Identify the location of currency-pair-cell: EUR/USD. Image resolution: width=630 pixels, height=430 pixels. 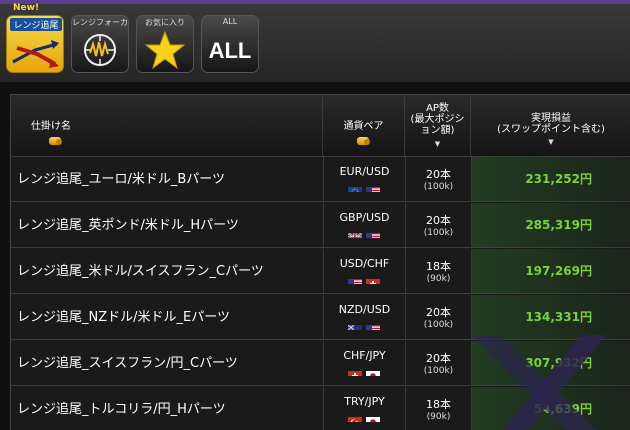
(364, 179).